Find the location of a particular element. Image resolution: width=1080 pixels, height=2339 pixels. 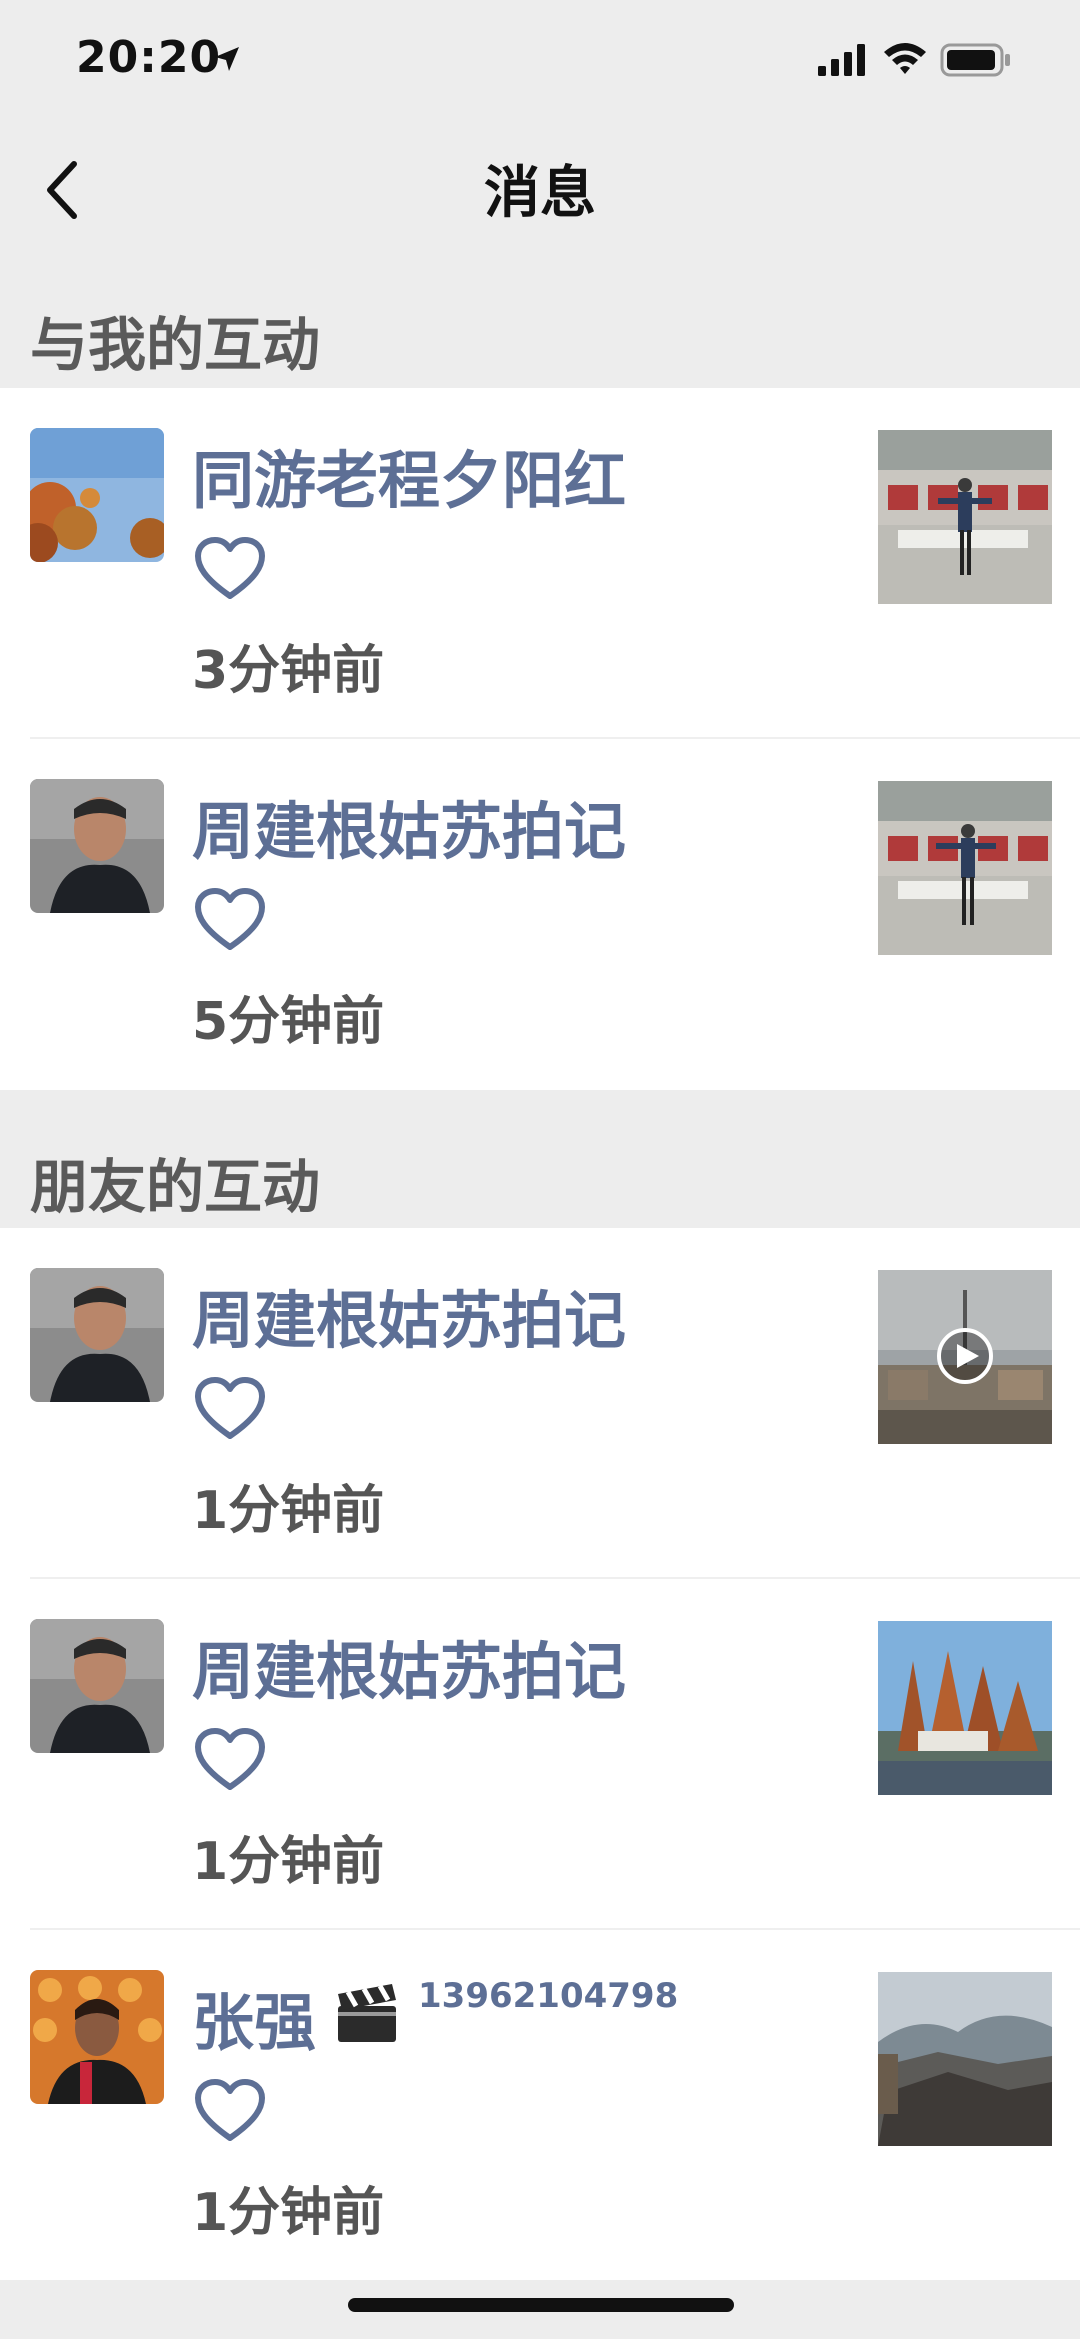

user-name: 同游老程夕阳红 is located at coordinates (409, 475).